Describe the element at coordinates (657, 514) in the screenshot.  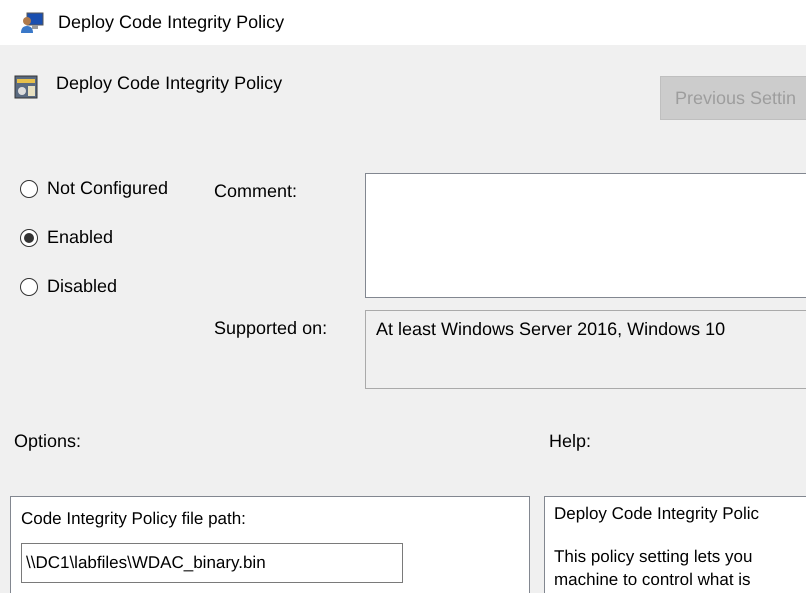
I see `help-text: Deploy Code Integrity Polic` at that location.